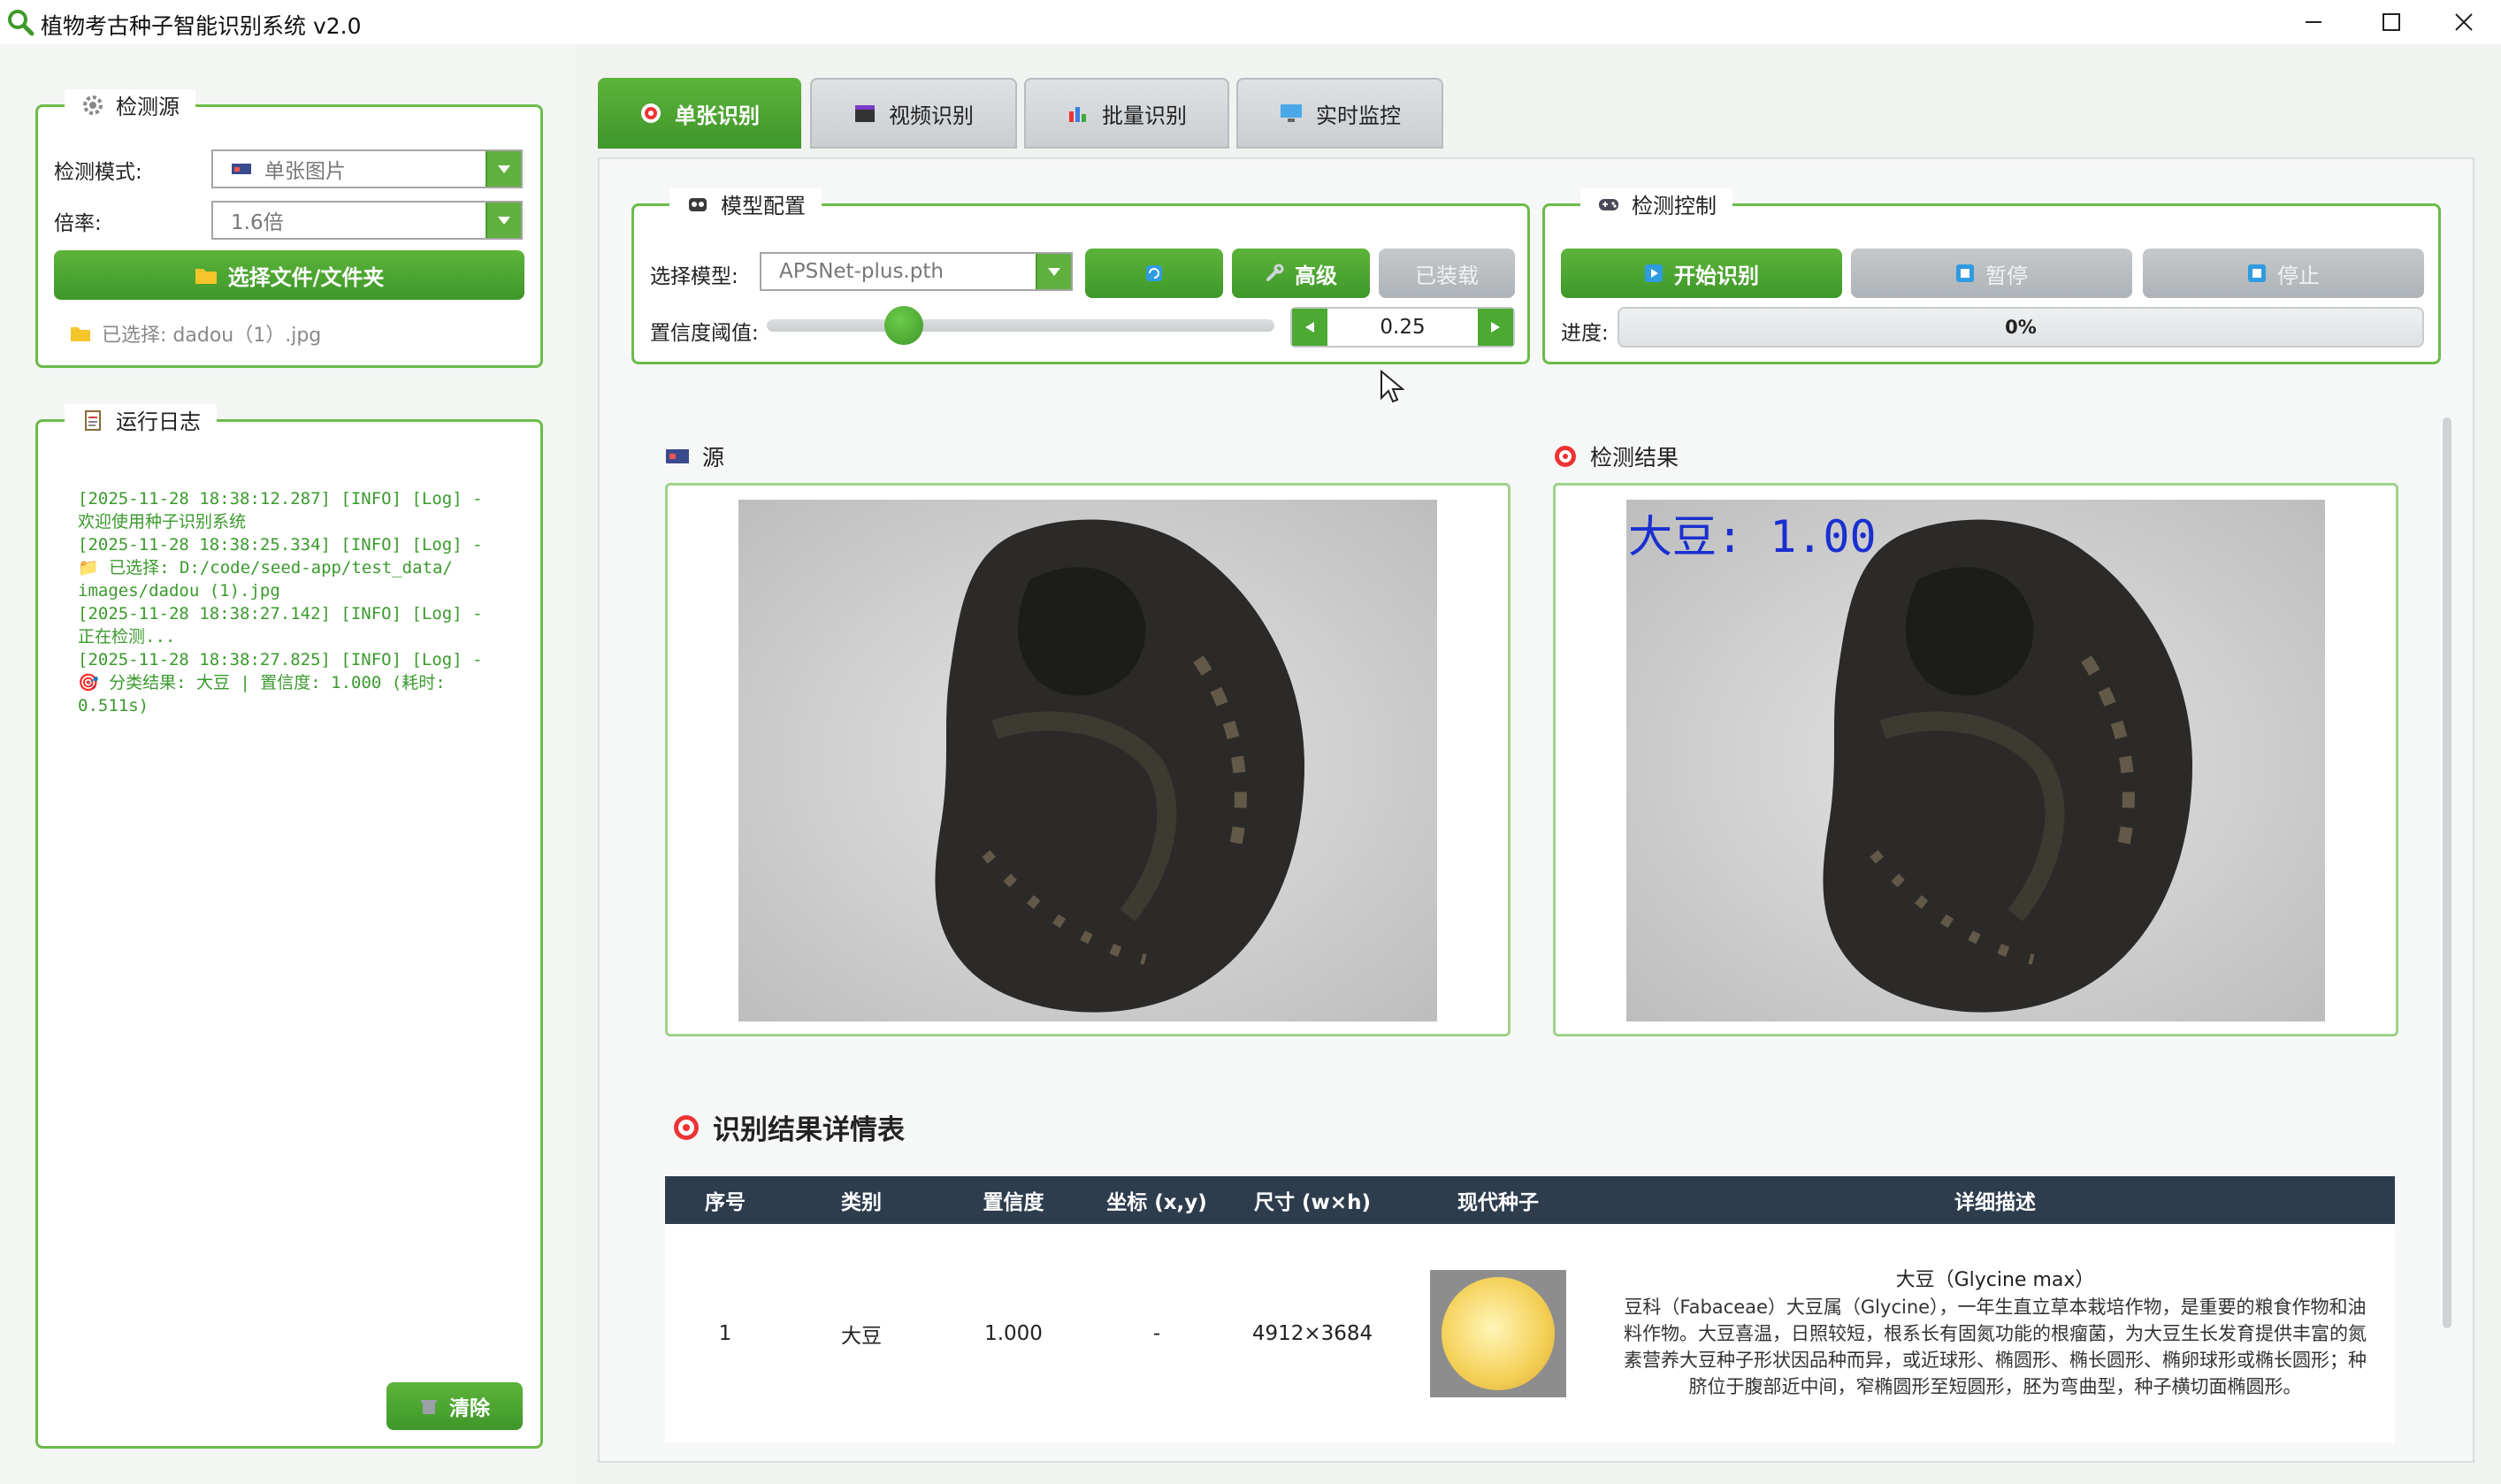 This screenshot has height=1484, width=2501. I want to click on stop-button: 停止, so click(2283, 273).